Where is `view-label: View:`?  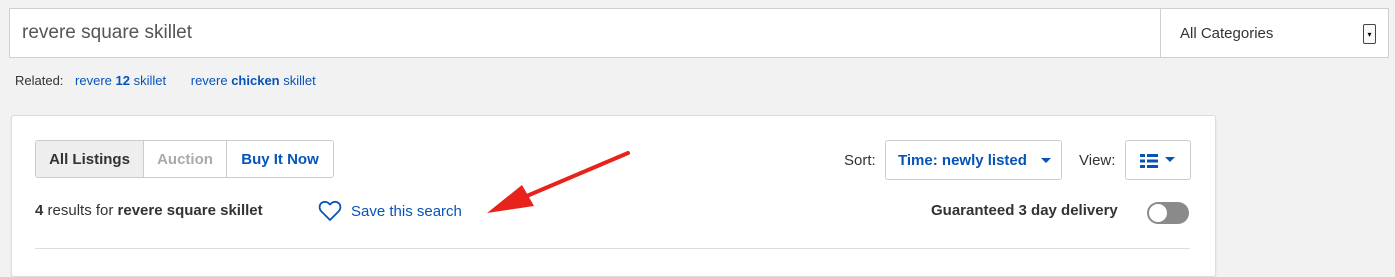 view-label: View: is located at coordinates (1097, 160).